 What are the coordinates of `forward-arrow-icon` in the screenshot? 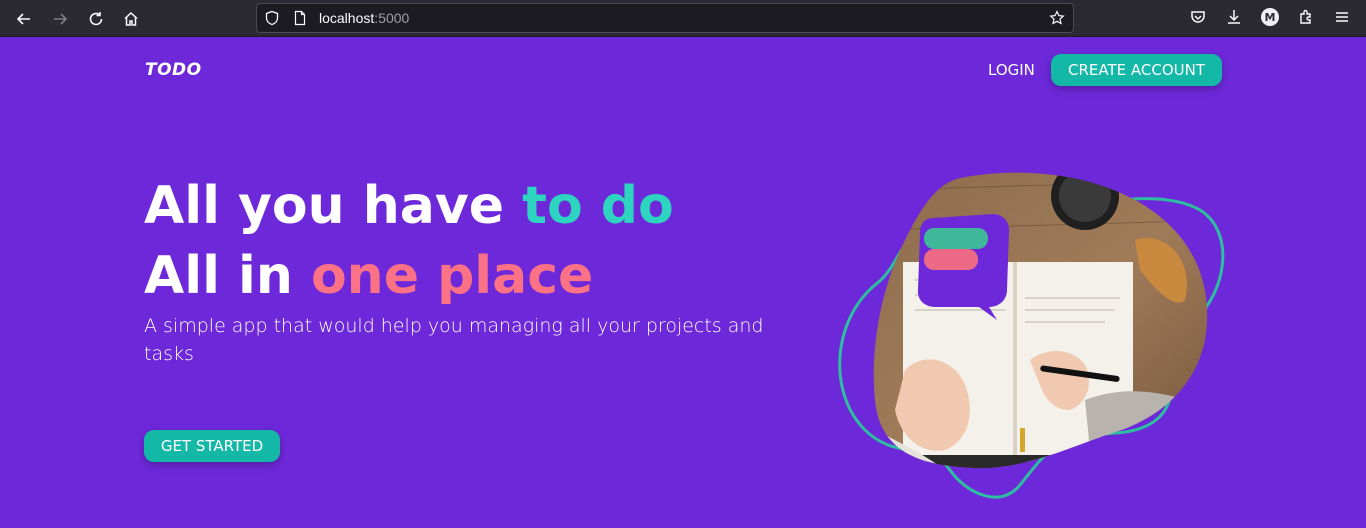 It's located at (61, 19).